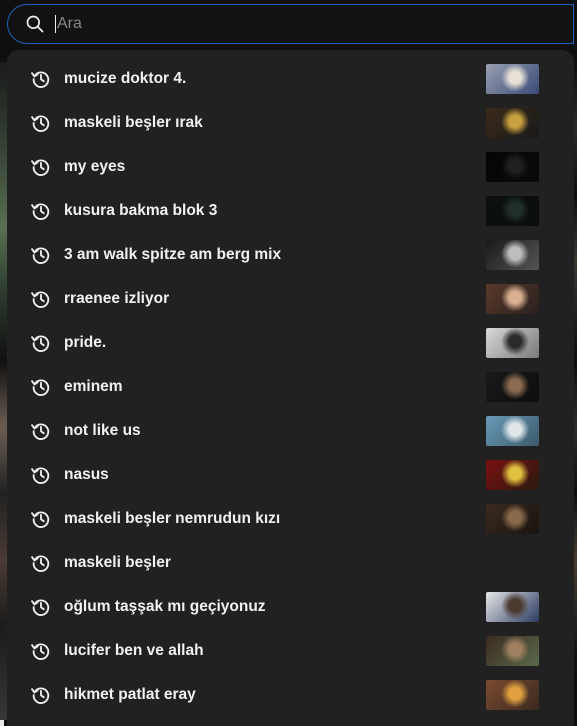  I want to click on suggestion-item: maskeli beşler, so click(290, 563).